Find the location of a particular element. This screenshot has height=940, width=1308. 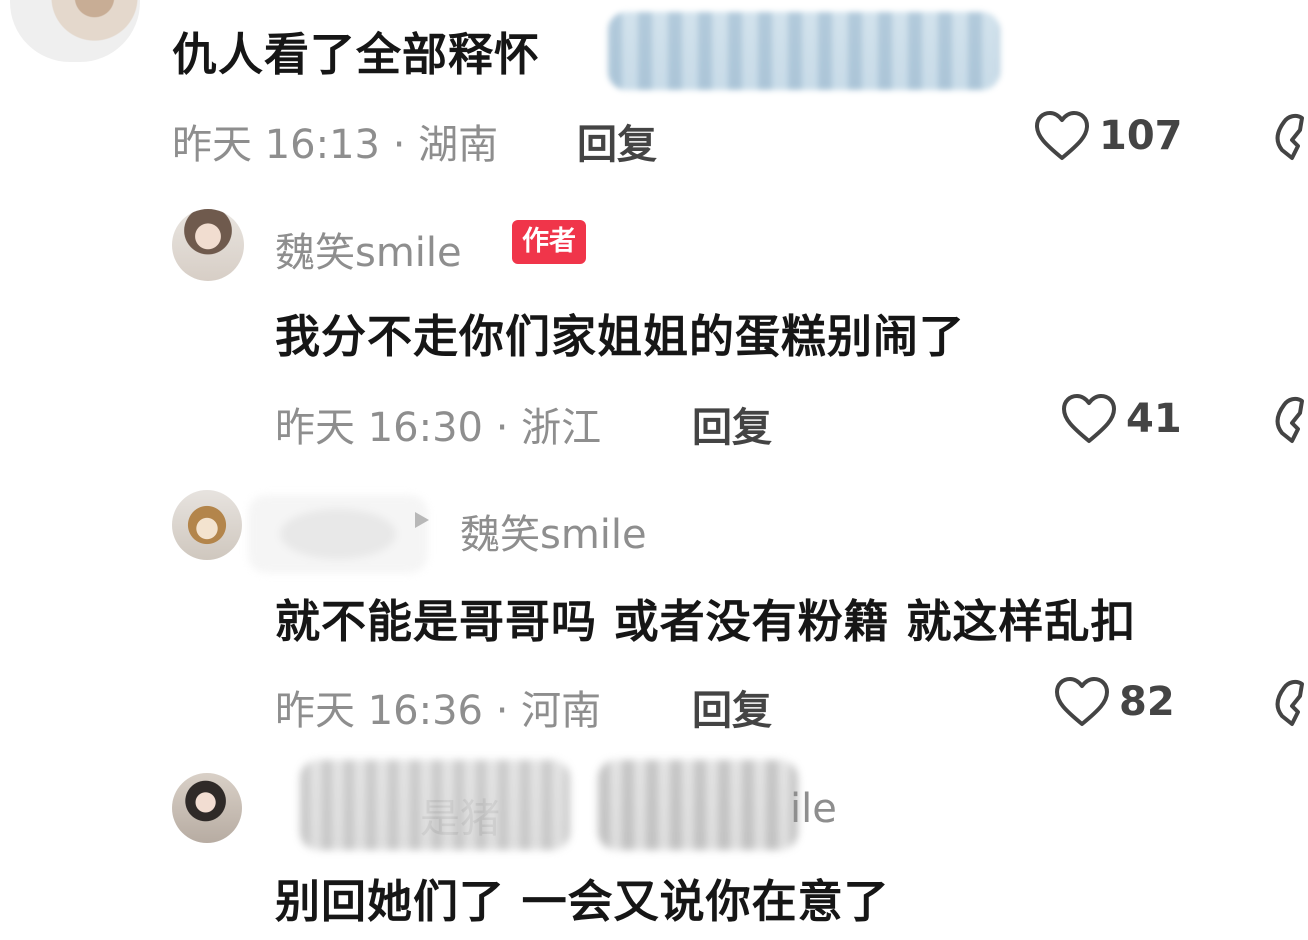

username: 魏笑smile is located at coordinates (368, 249).